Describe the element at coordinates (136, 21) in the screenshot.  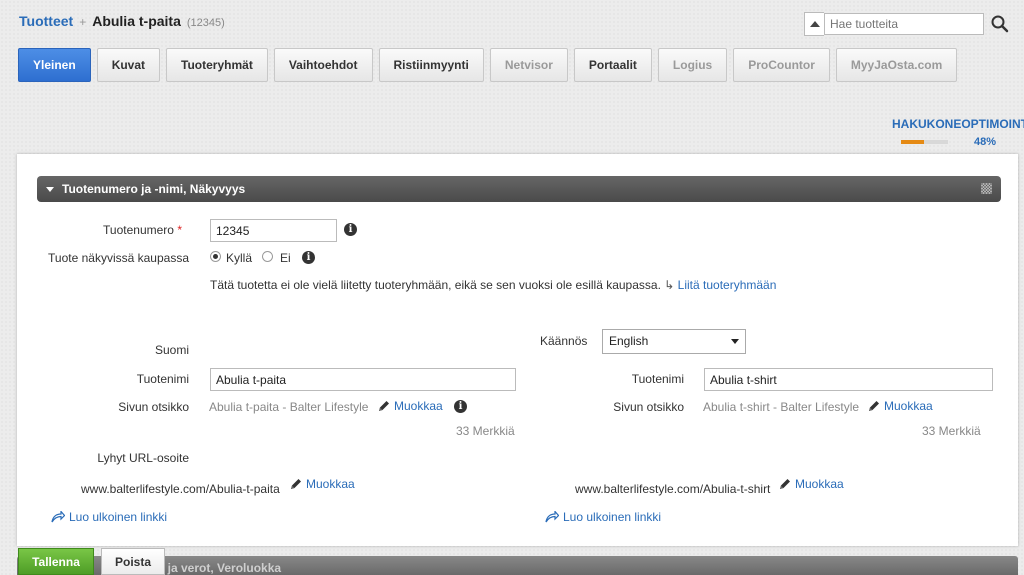
I see `page-title: Abulia t-paita` at that location.